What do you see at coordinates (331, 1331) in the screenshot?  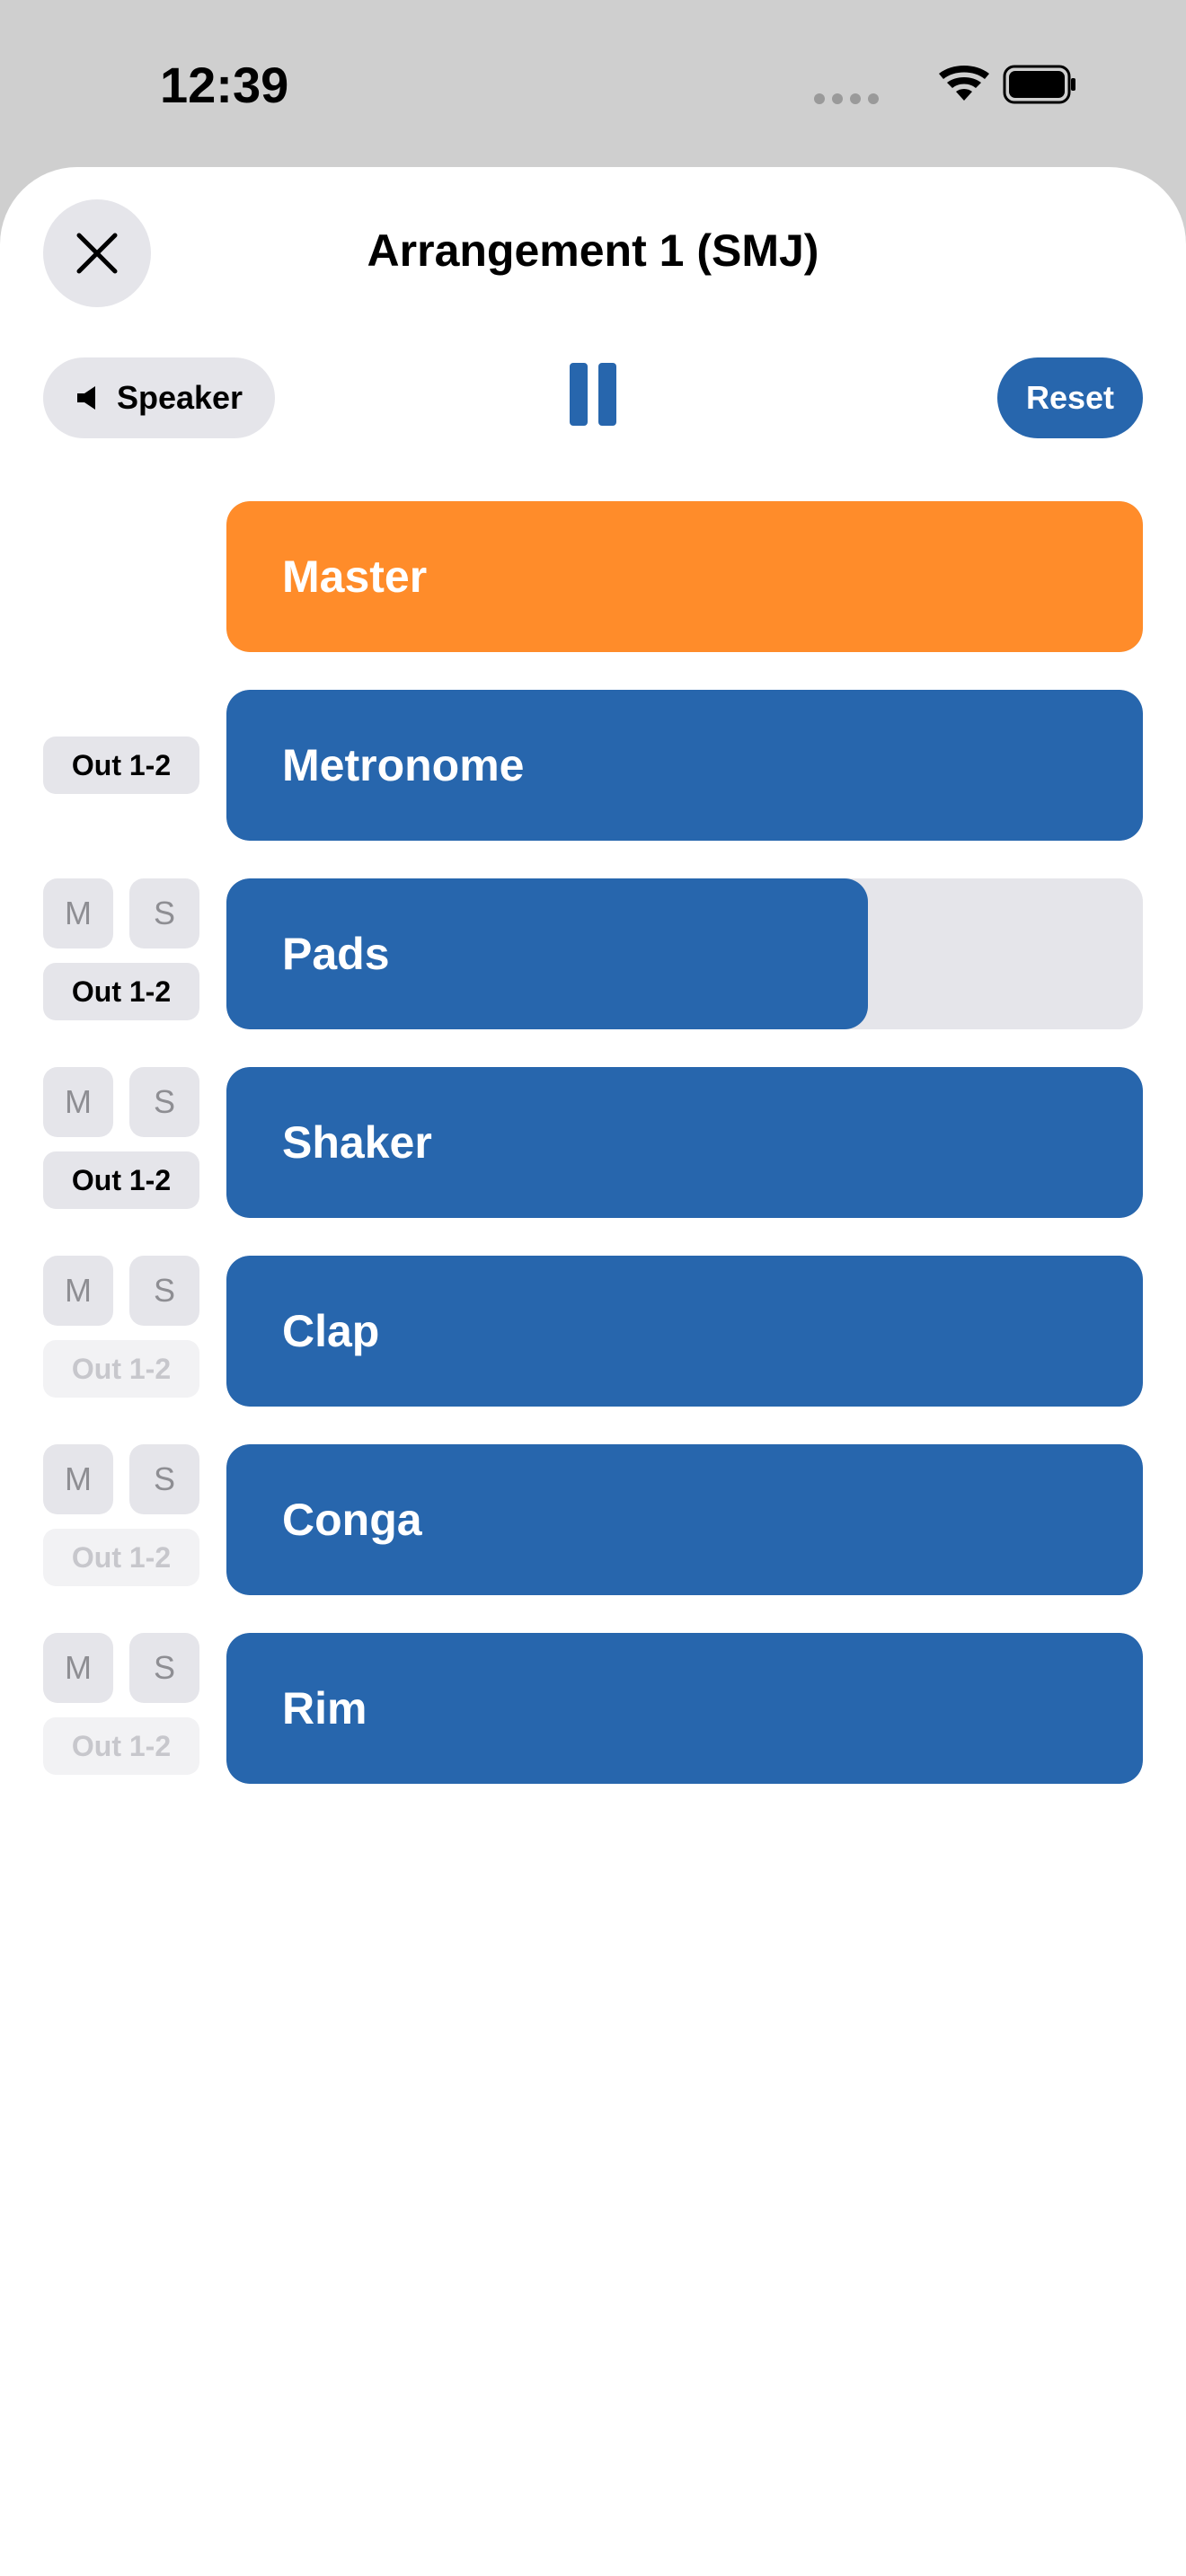 I see `track-name: Clap` at bounding box center [331, 1331].